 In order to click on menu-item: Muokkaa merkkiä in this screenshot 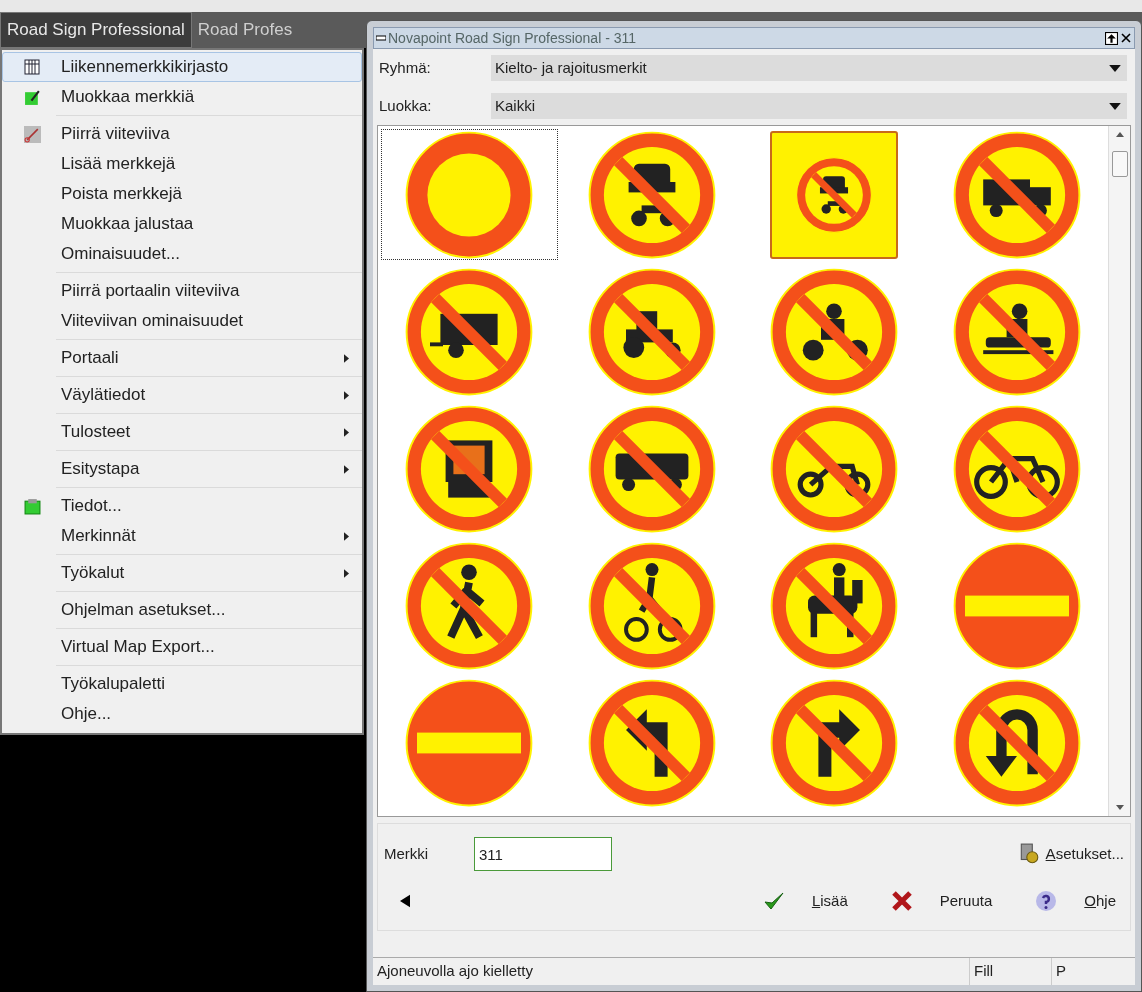, I will do `click(182, 97)`.